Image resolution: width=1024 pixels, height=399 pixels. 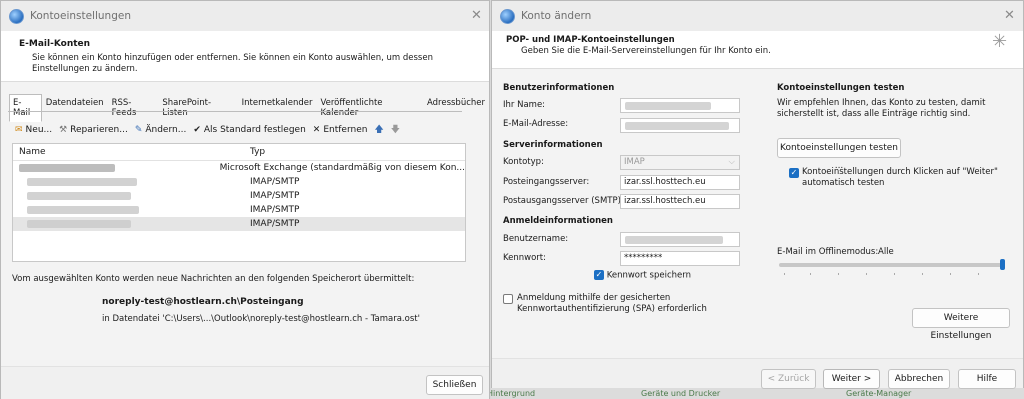 I want to click on delivery-folder: noreply-test@hostlearn.ch\Posteingang, so click(x=203, y=302).